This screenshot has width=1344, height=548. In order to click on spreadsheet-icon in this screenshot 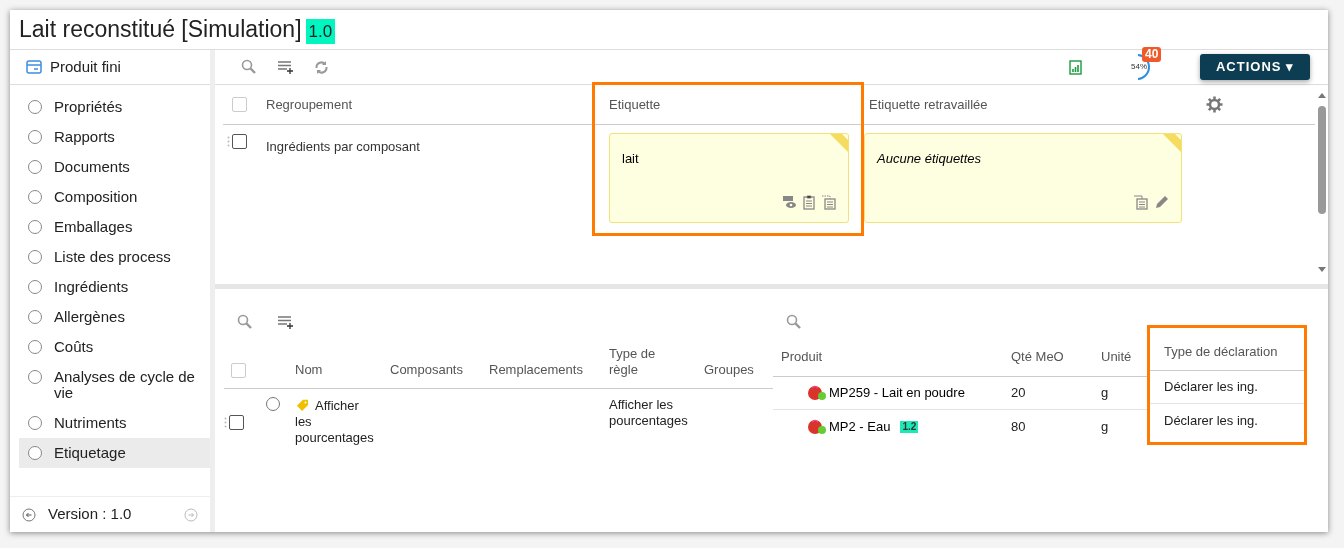, I will do `click(1075, 67)`.